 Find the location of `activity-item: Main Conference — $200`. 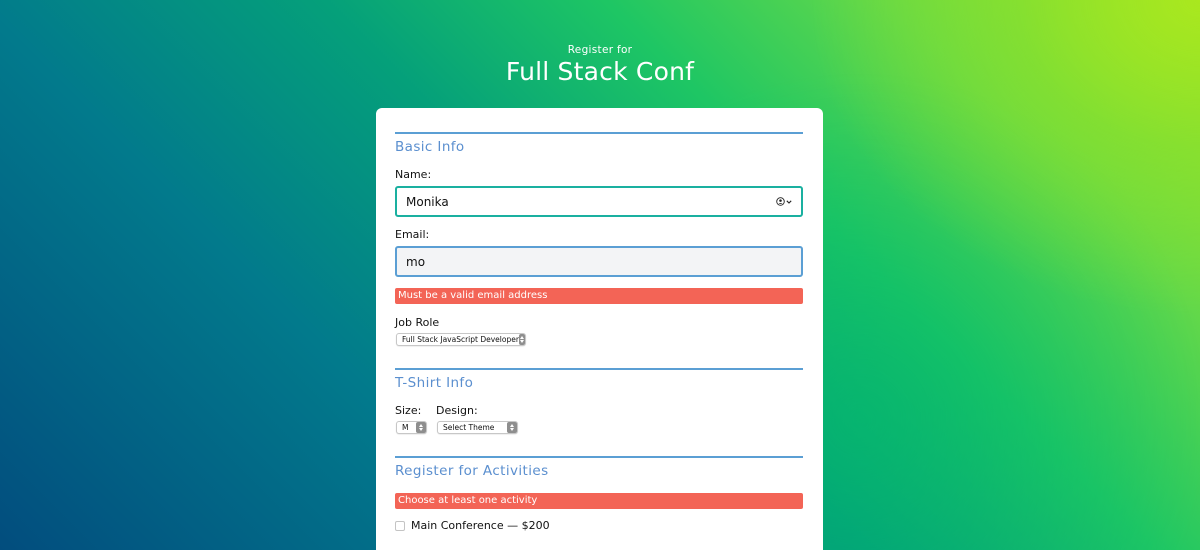

activity-item: Main Conference — $200 is located at coordinates (472, 525).